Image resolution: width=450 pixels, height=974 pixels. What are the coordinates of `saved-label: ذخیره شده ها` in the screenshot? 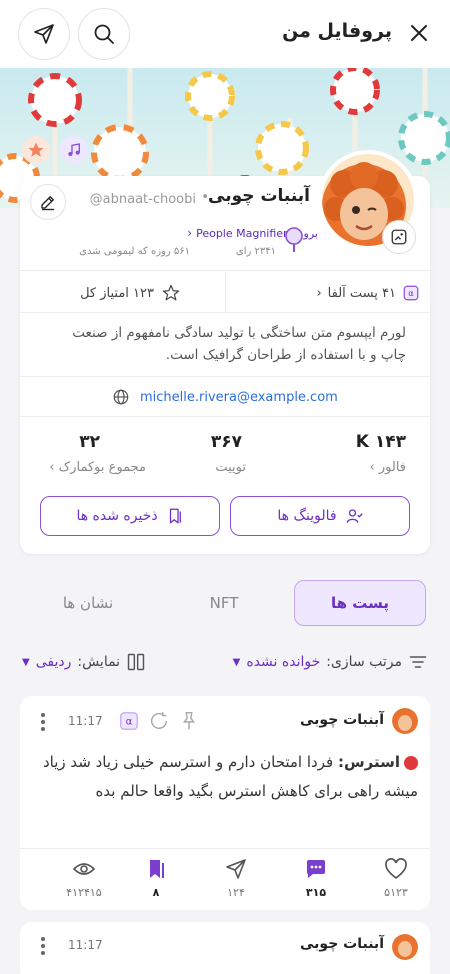 It's located at (117, 516).